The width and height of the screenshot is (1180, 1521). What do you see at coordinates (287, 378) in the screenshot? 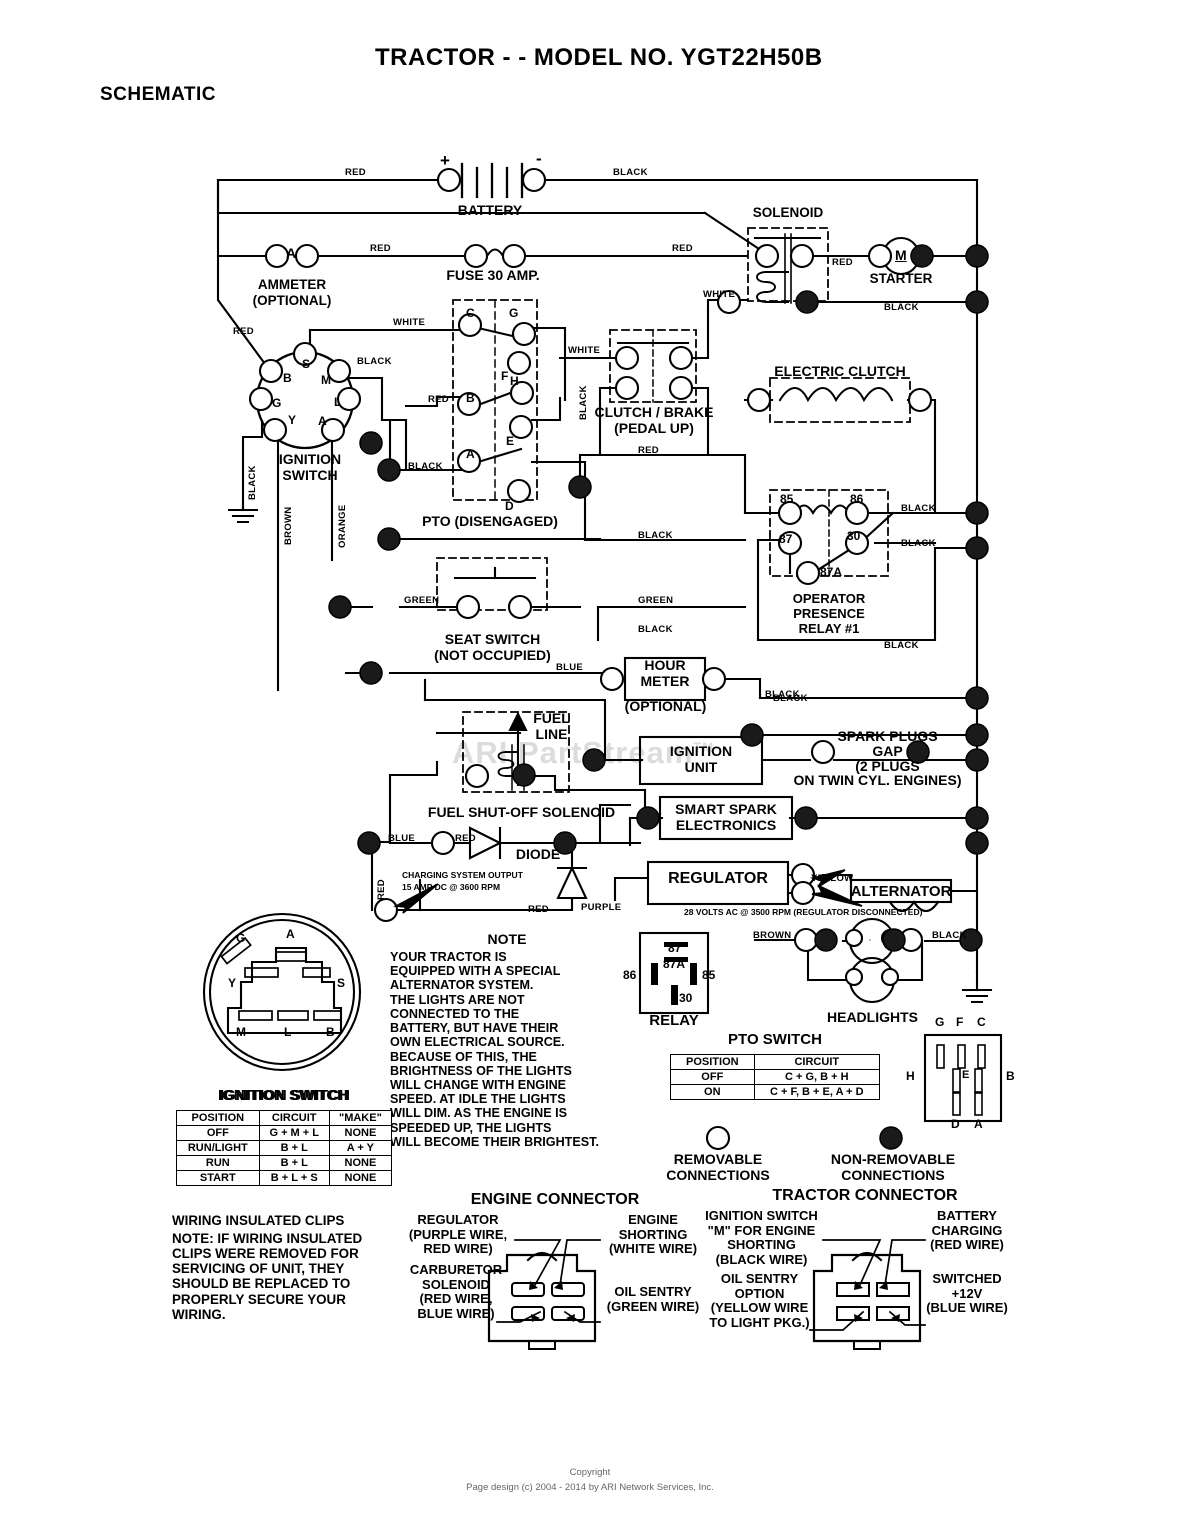
I see `ignition-pin-B: B` at bounding box center [287, 378].